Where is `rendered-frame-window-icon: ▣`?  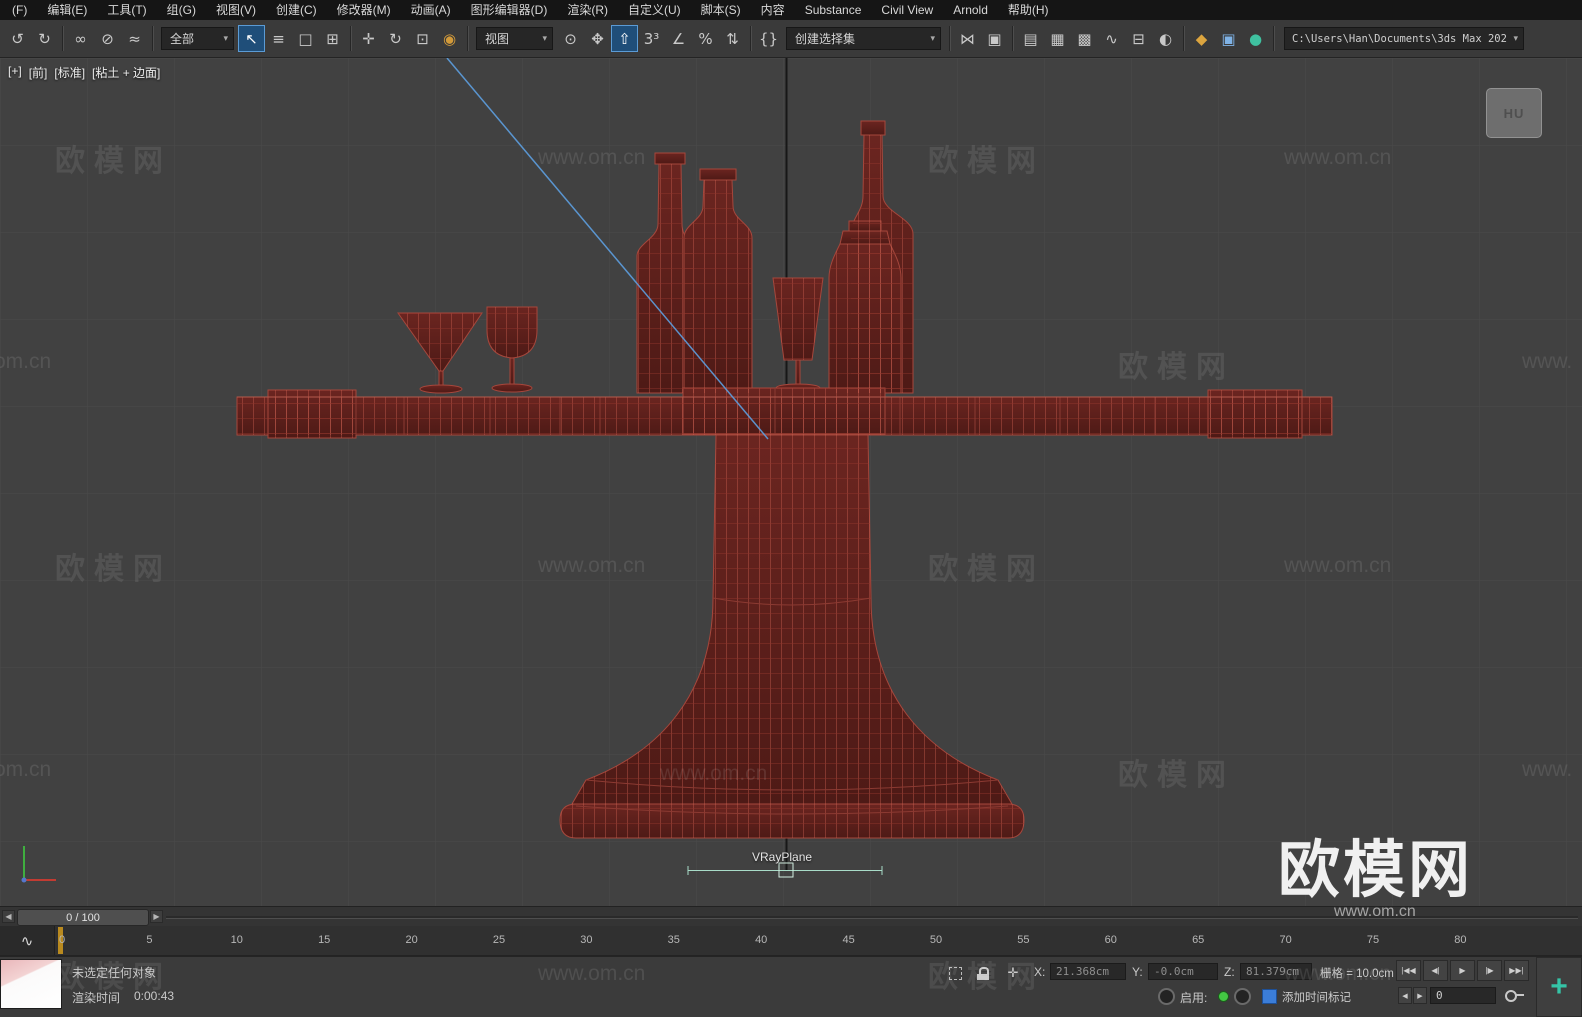 rendered-frame-window-icon: ▣ is located at coordinates (1228, 38).